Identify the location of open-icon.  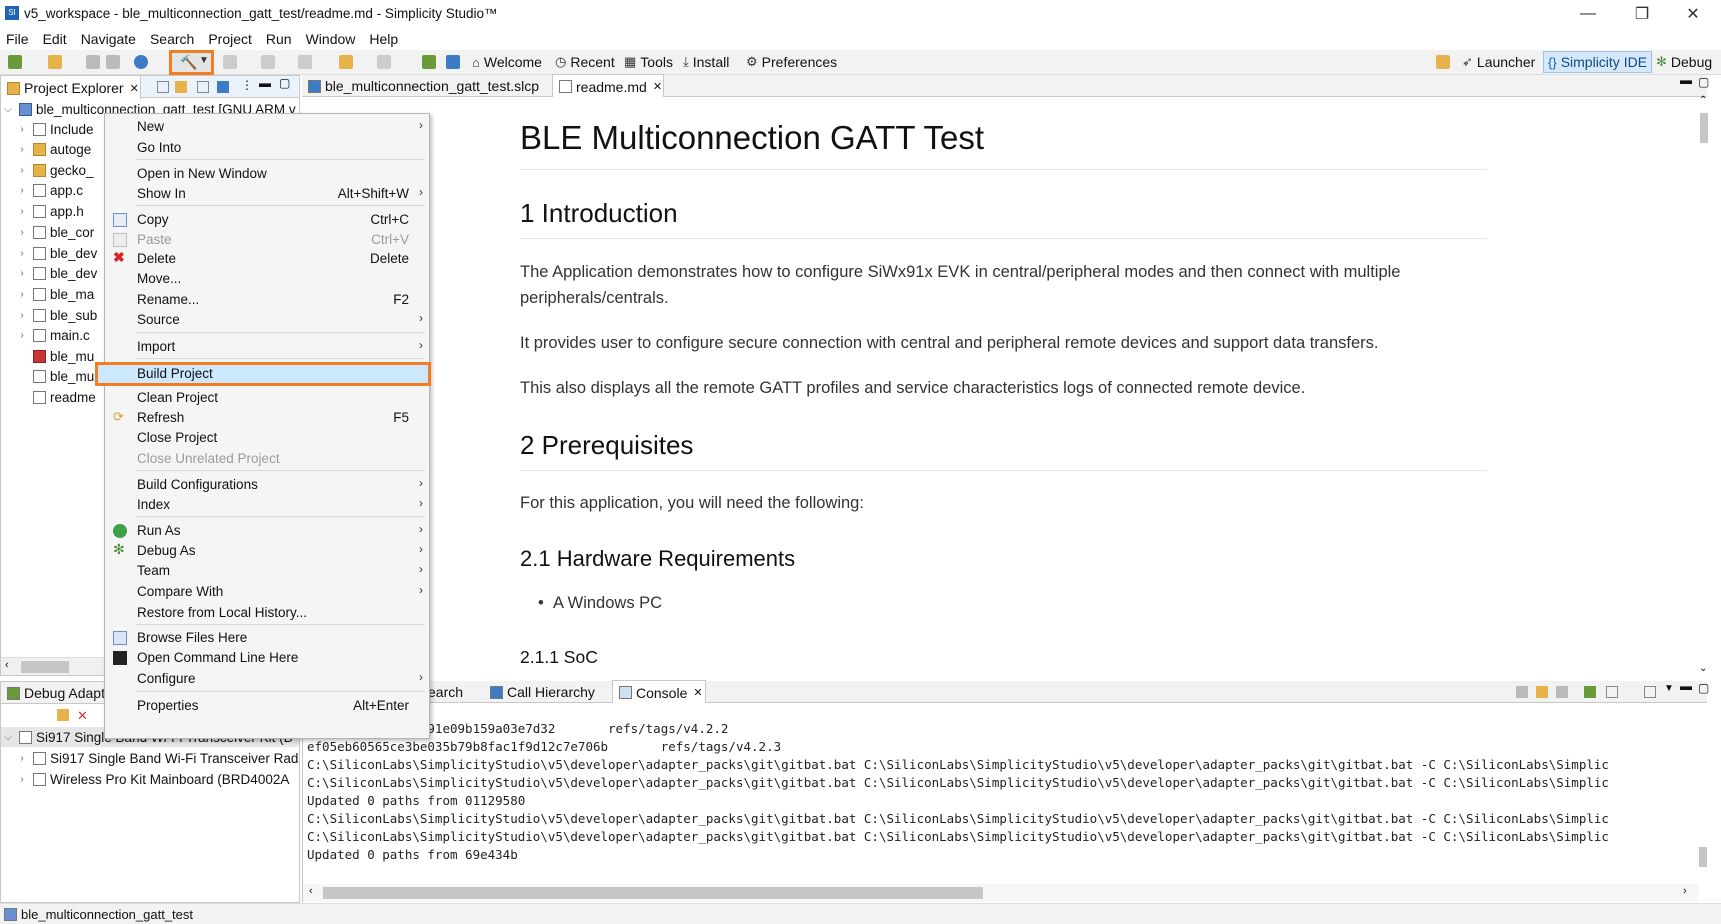
(55, 62).